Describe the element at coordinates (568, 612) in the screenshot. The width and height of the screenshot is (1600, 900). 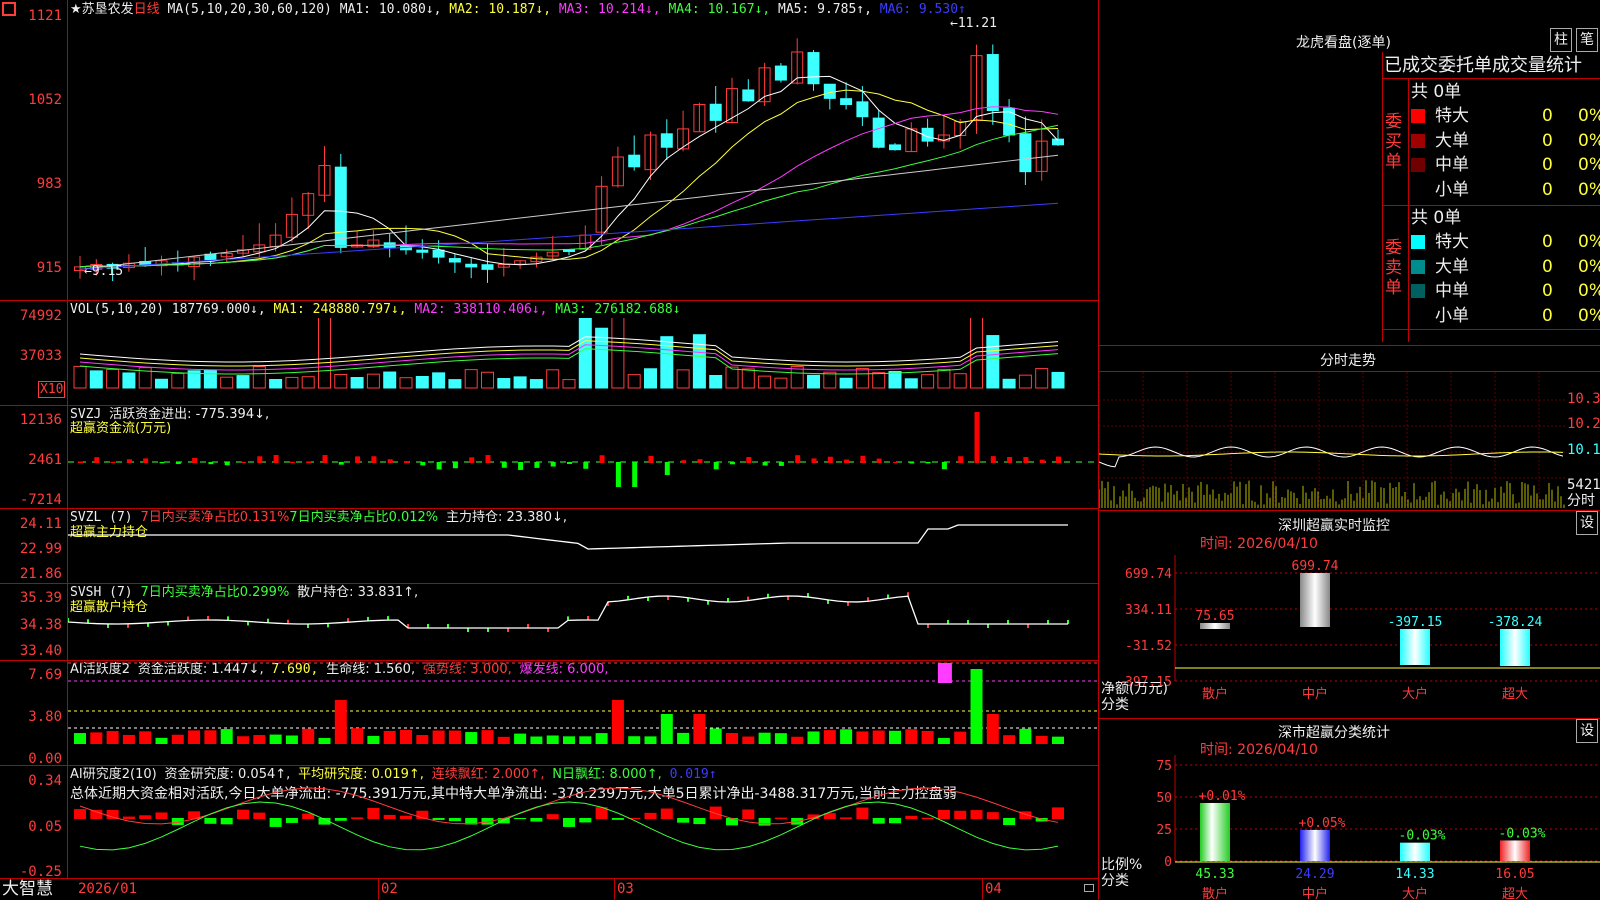
I see `retail-position-line` at that location.